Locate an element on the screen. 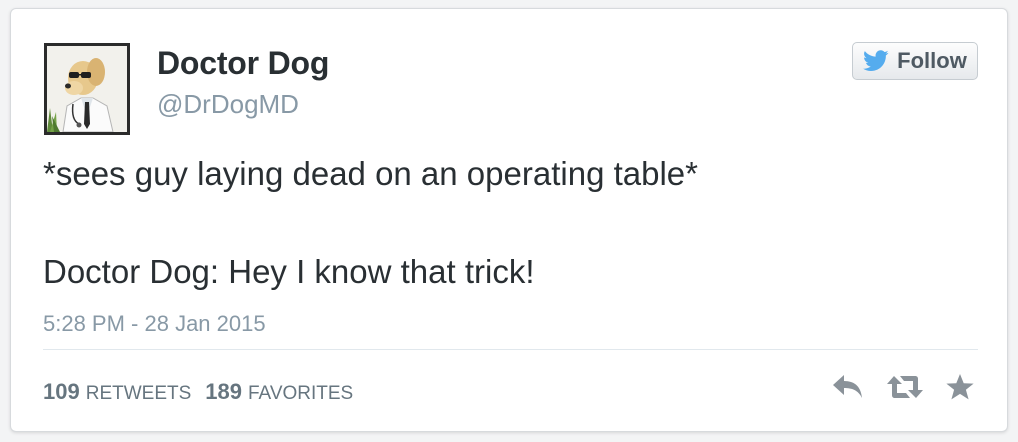 This screenshot has height=442, width=1018. retweets-stat: 109 RETWEETS is located at coordinates (117, 392).